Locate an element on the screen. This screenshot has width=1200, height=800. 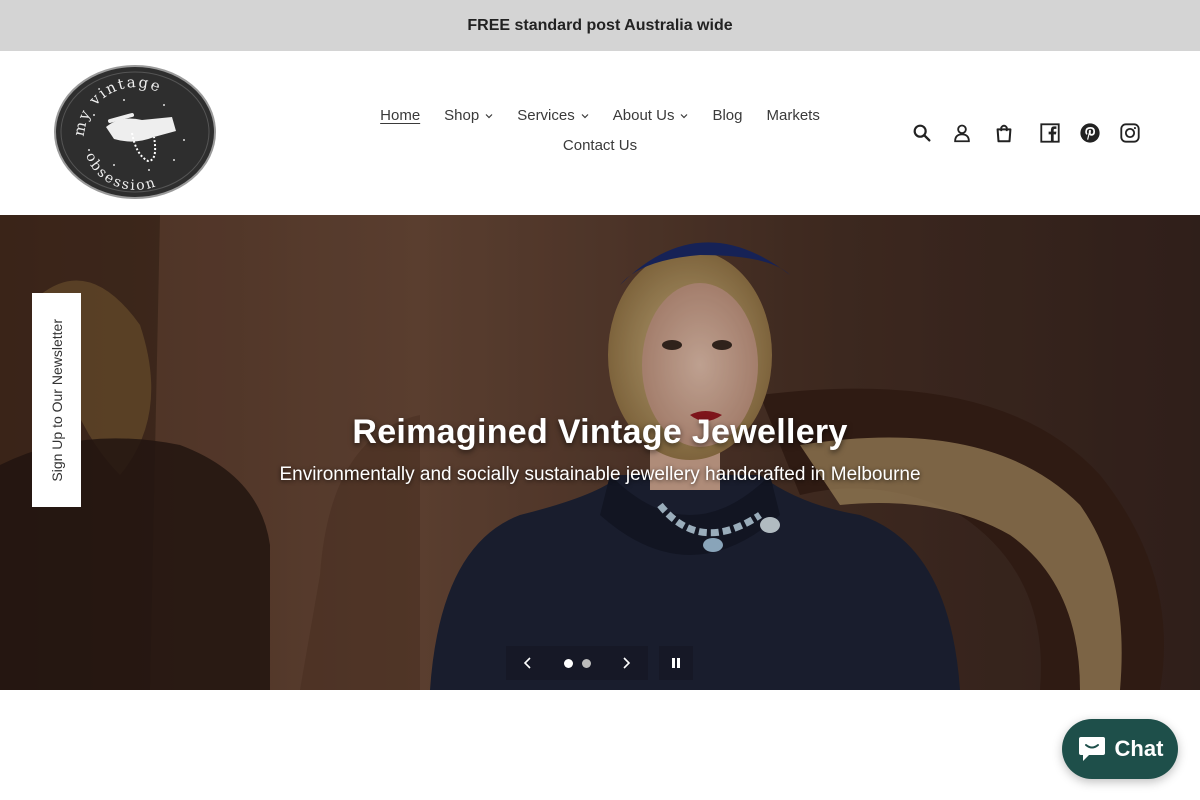
nav-item-markets: Markets is located at coordinates (792, 115).